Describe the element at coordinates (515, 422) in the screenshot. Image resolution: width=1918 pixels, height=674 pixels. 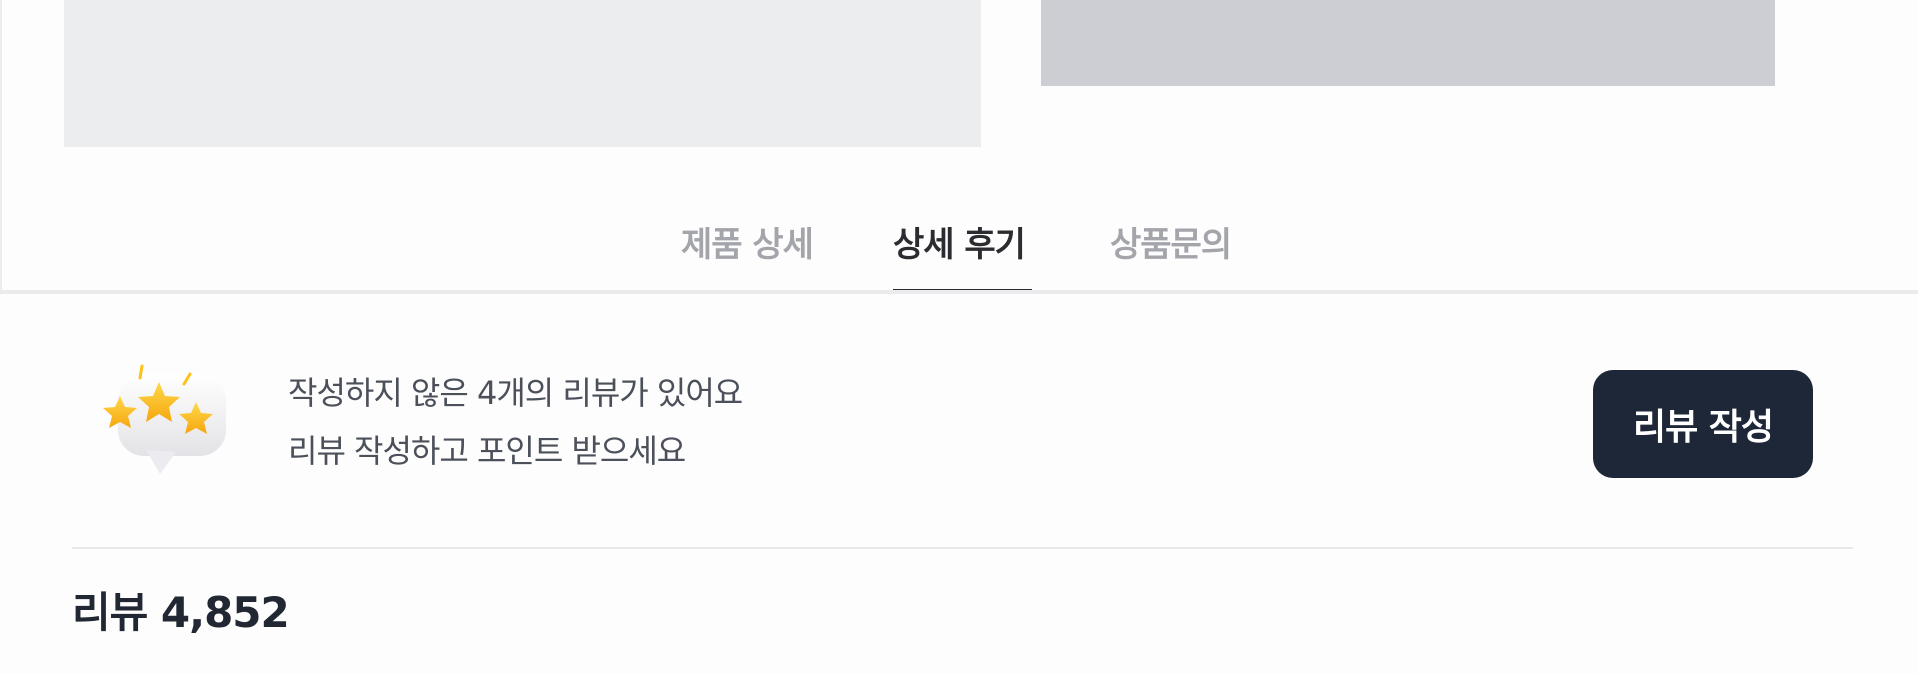
I see `review-promo-text: 작성하지 않은 4개의 리뷰가 있어요 리뷰 작성하고 포인트 받으세요` at that location.